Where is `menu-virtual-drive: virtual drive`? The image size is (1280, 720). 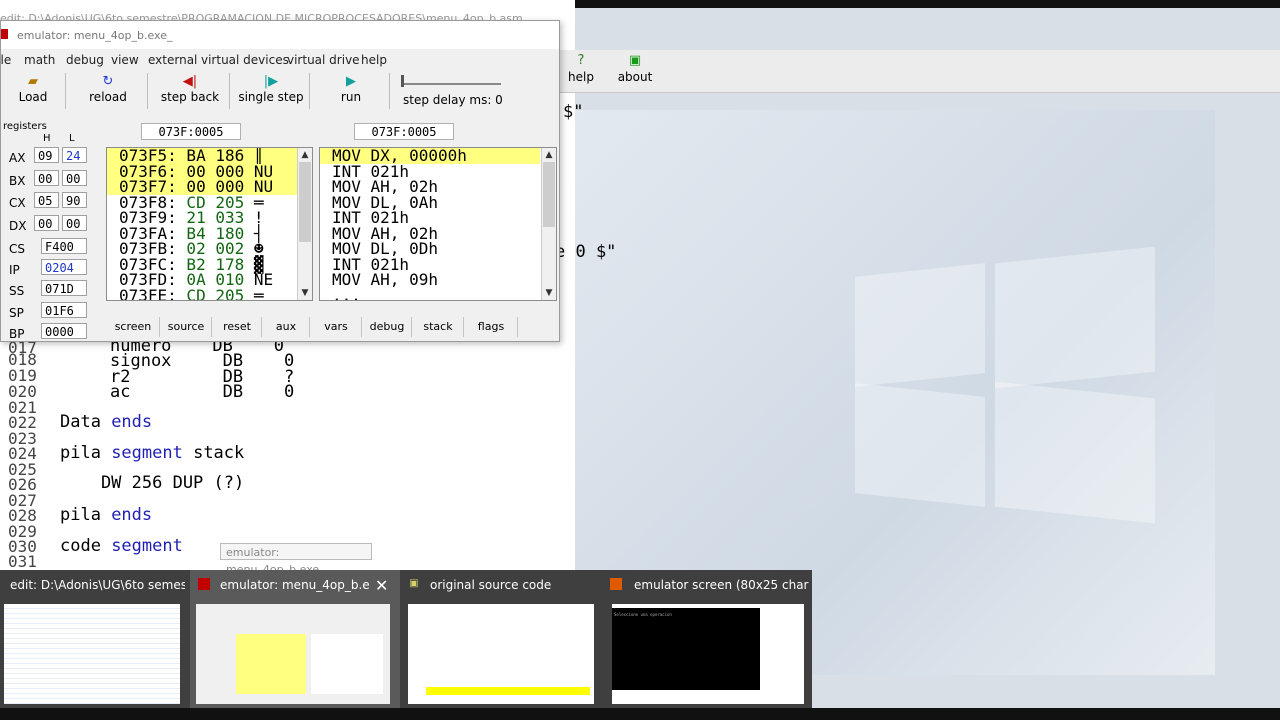
menu-virtual-drive: virtual drive is located at coordinates (323, 60).